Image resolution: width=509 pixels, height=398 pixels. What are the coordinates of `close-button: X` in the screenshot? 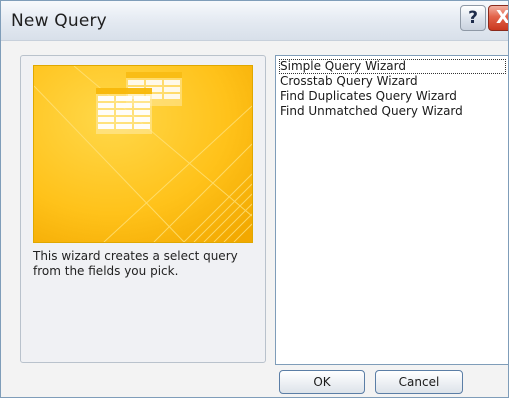 It's located at (498, 18).